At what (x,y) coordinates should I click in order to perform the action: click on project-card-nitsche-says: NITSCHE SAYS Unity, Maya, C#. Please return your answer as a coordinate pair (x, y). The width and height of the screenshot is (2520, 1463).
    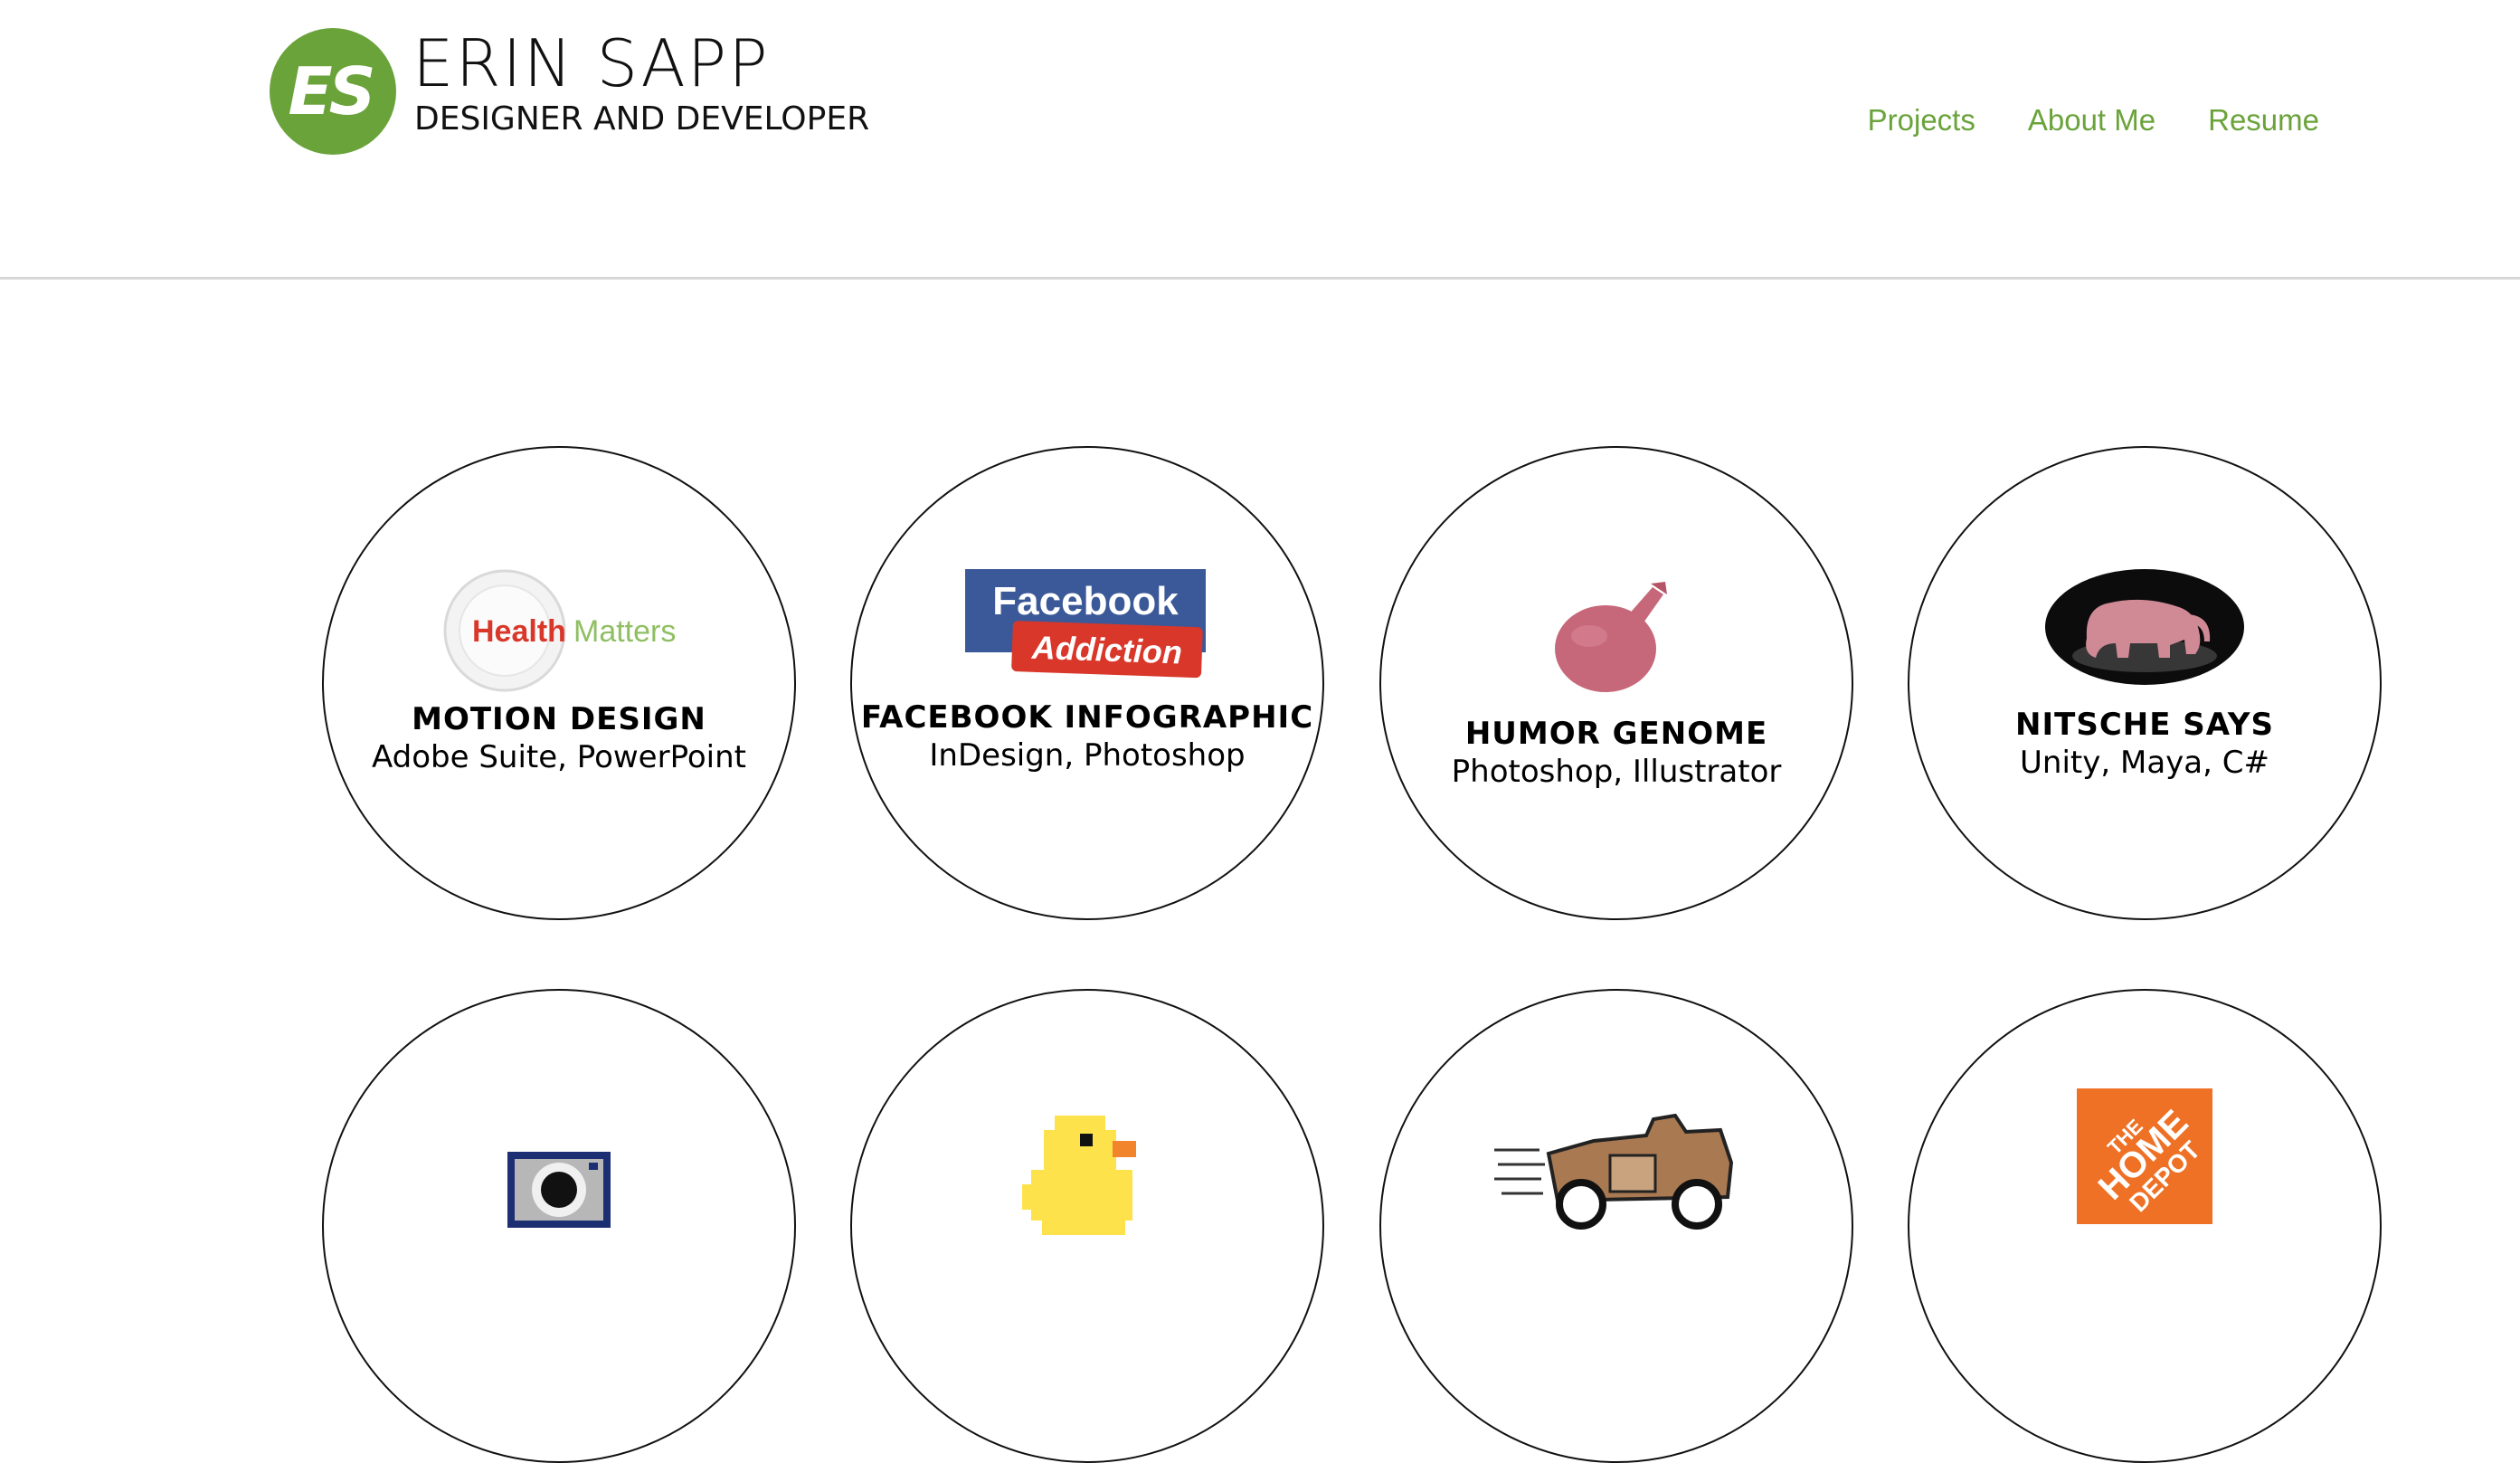
    Looking at the image, I should click on (2145, 683).